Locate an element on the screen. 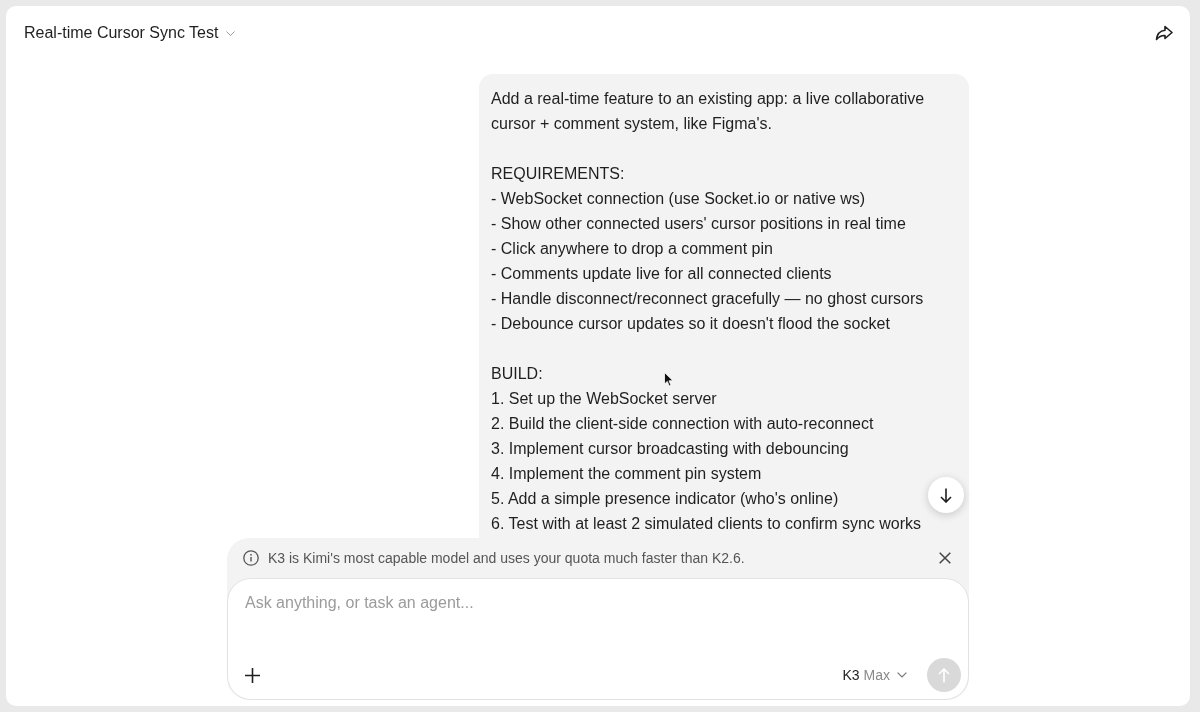  list-item: - Debounce cursor updates so it doesn't flood the socket is located at coordinates (690, 323).